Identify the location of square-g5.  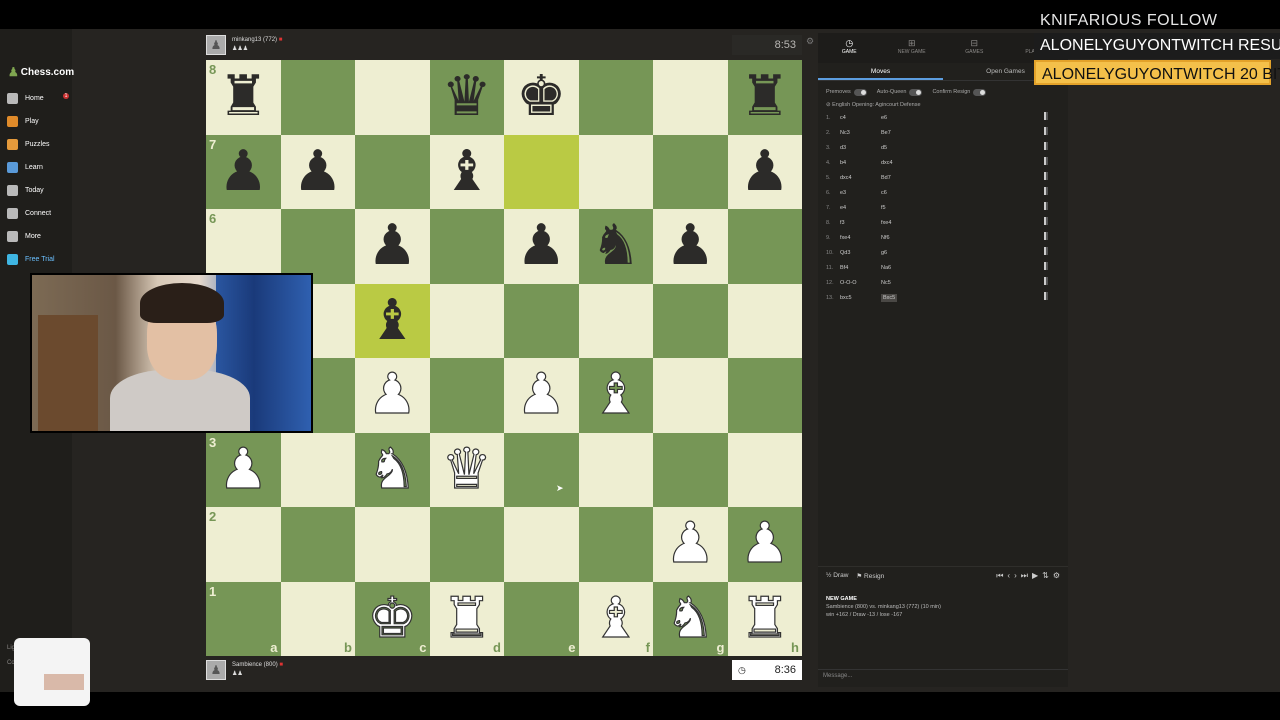
(690, 320).